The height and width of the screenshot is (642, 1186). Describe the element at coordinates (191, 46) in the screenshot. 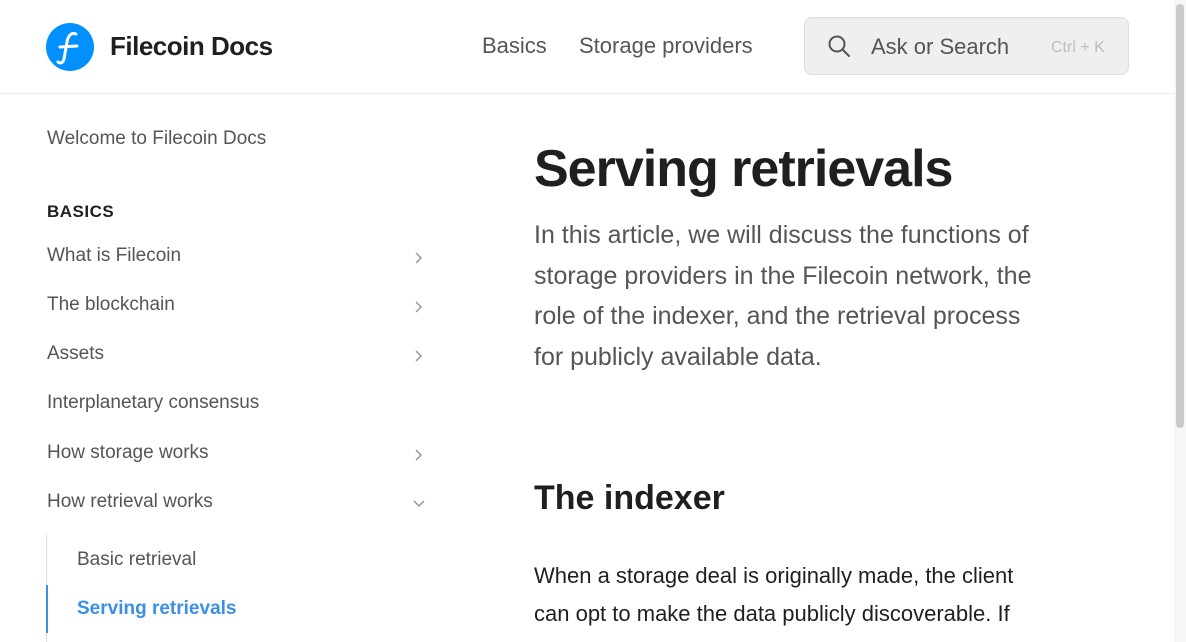

I see `brand-name: Filecoin Docs` at that location.